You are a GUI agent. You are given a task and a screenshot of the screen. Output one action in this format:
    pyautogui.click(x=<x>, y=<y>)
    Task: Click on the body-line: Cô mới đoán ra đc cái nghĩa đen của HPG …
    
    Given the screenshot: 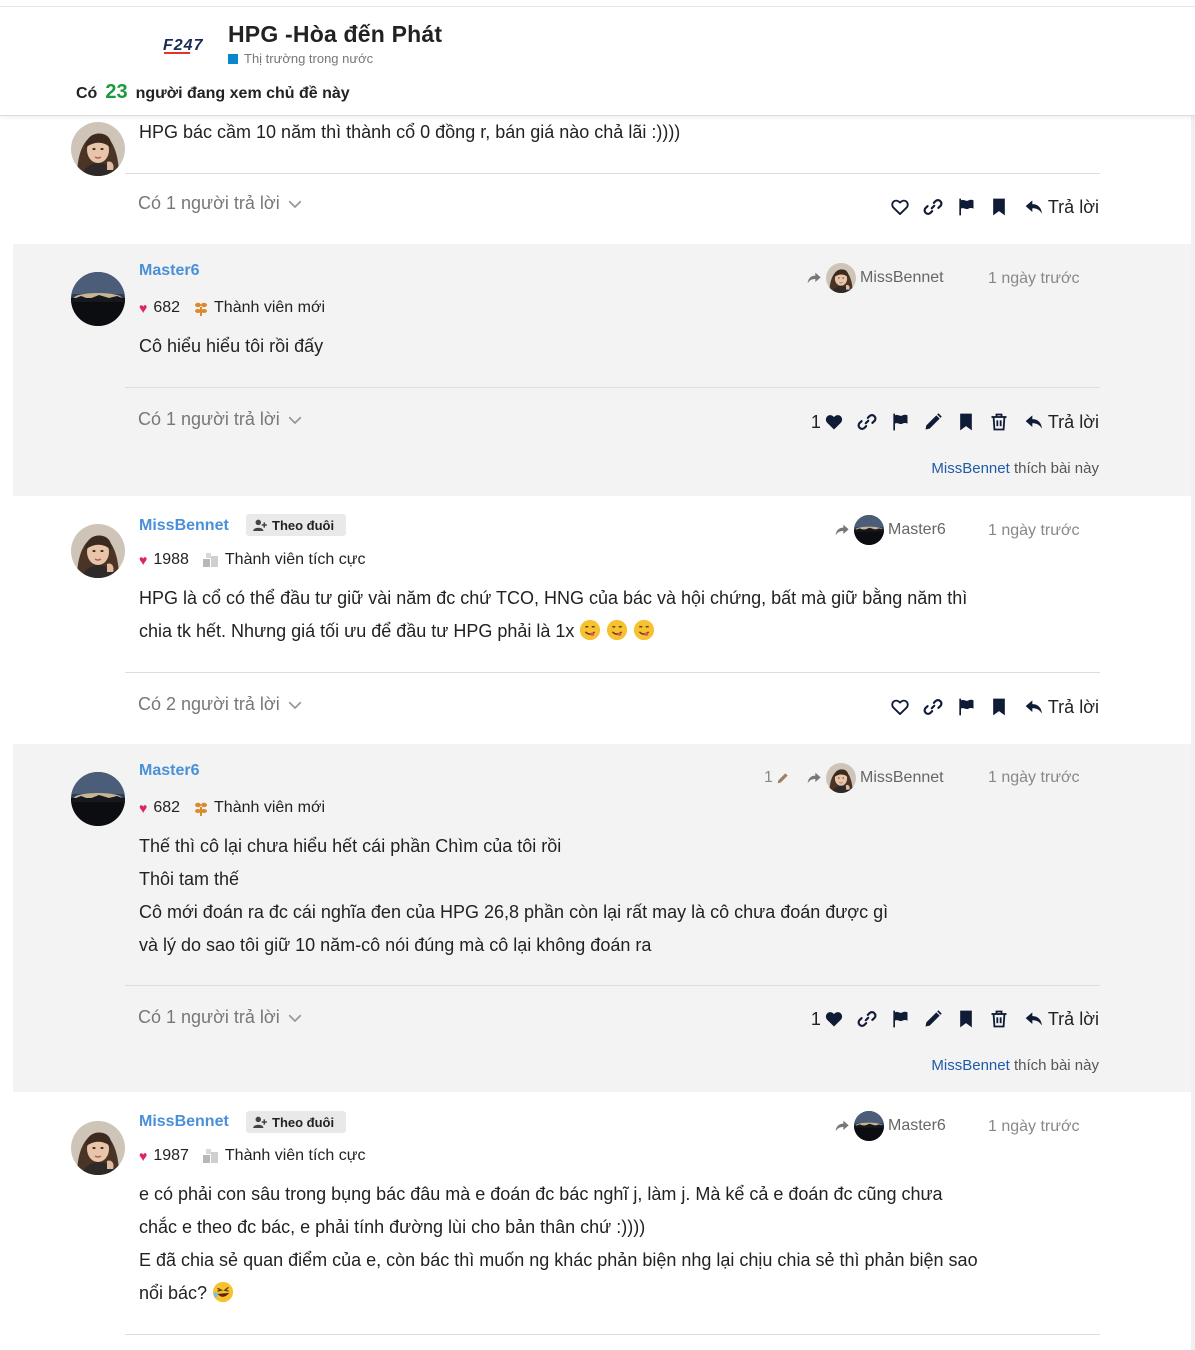 What is the action you would take?
    pyautogui.click(x=514, y=912)
    